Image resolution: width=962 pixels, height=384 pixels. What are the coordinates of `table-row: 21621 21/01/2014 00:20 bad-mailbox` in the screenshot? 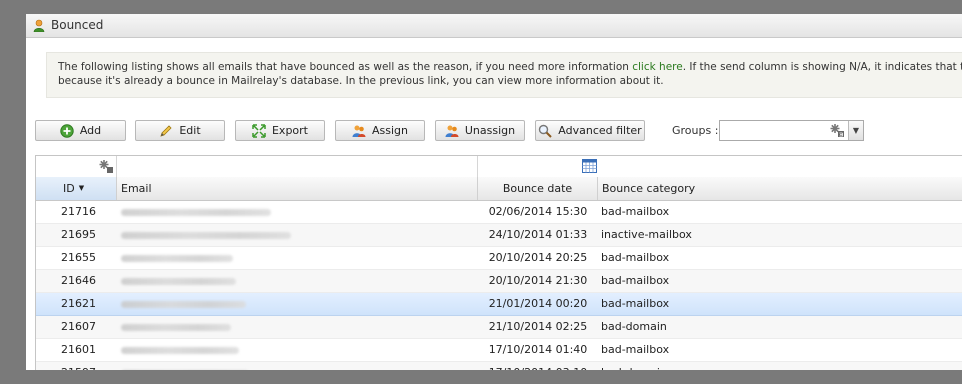 It's located at (499, 304).